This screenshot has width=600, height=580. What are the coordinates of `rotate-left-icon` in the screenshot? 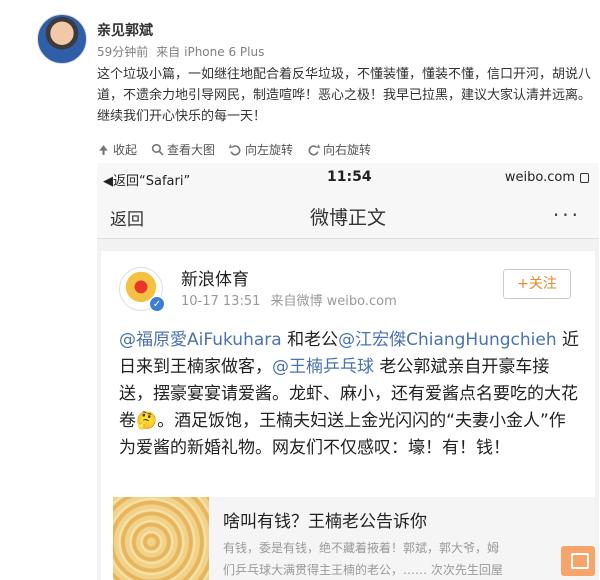 It's located at (235, 150).